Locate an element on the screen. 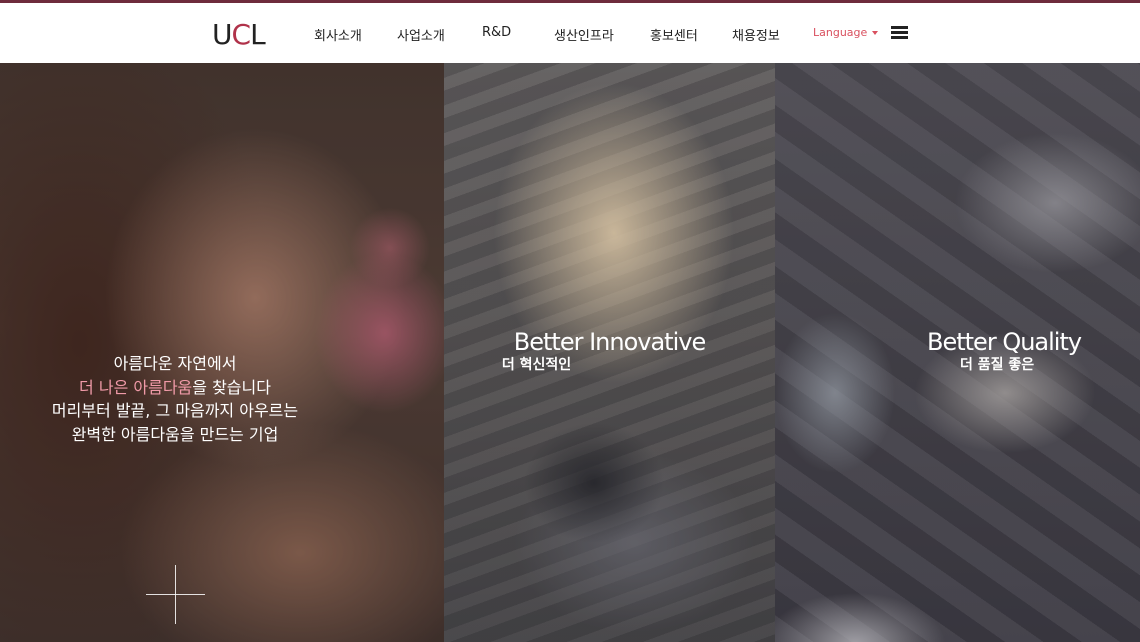 Image resolution: width=1140 pixels, height=642 pixels. nav-item-company: 회사소개 is located at coordinates (338, 34).